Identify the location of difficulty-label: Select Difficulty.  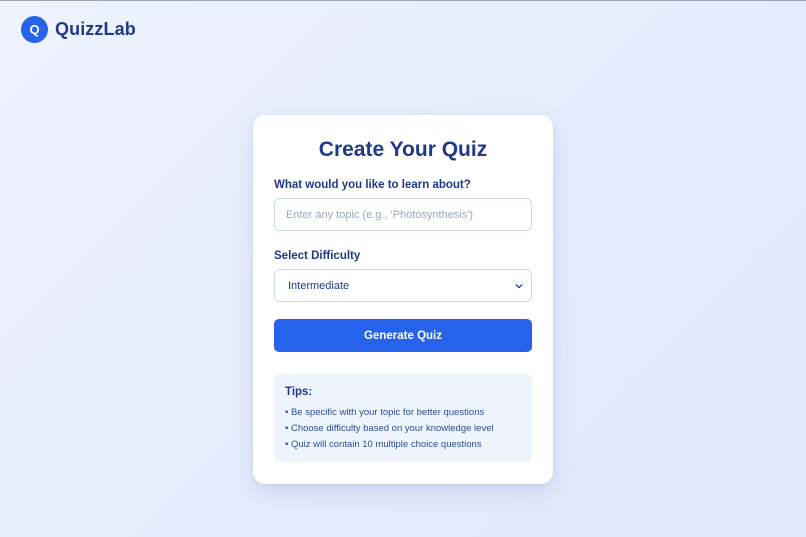
(317, 256).